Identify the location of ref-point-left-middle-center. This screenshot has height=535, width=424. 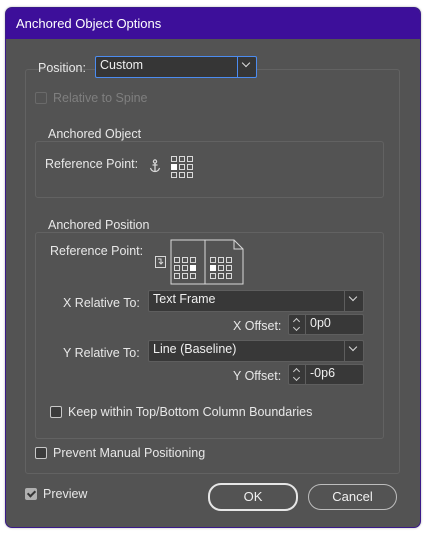
(185, 268).